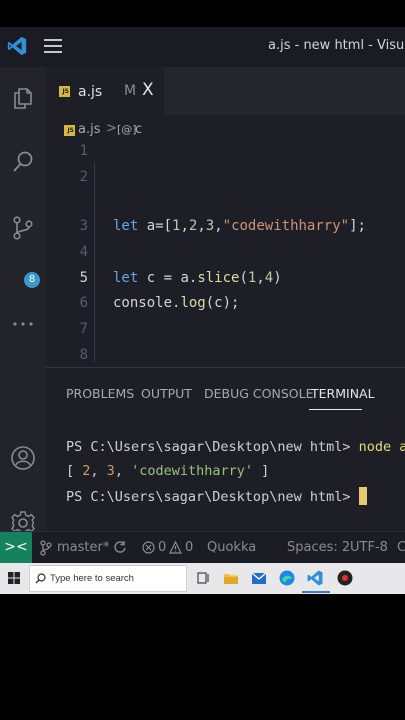 This screenshot has height=720, width=405. I want to click on recorder-app-icon, so click(345, 578).